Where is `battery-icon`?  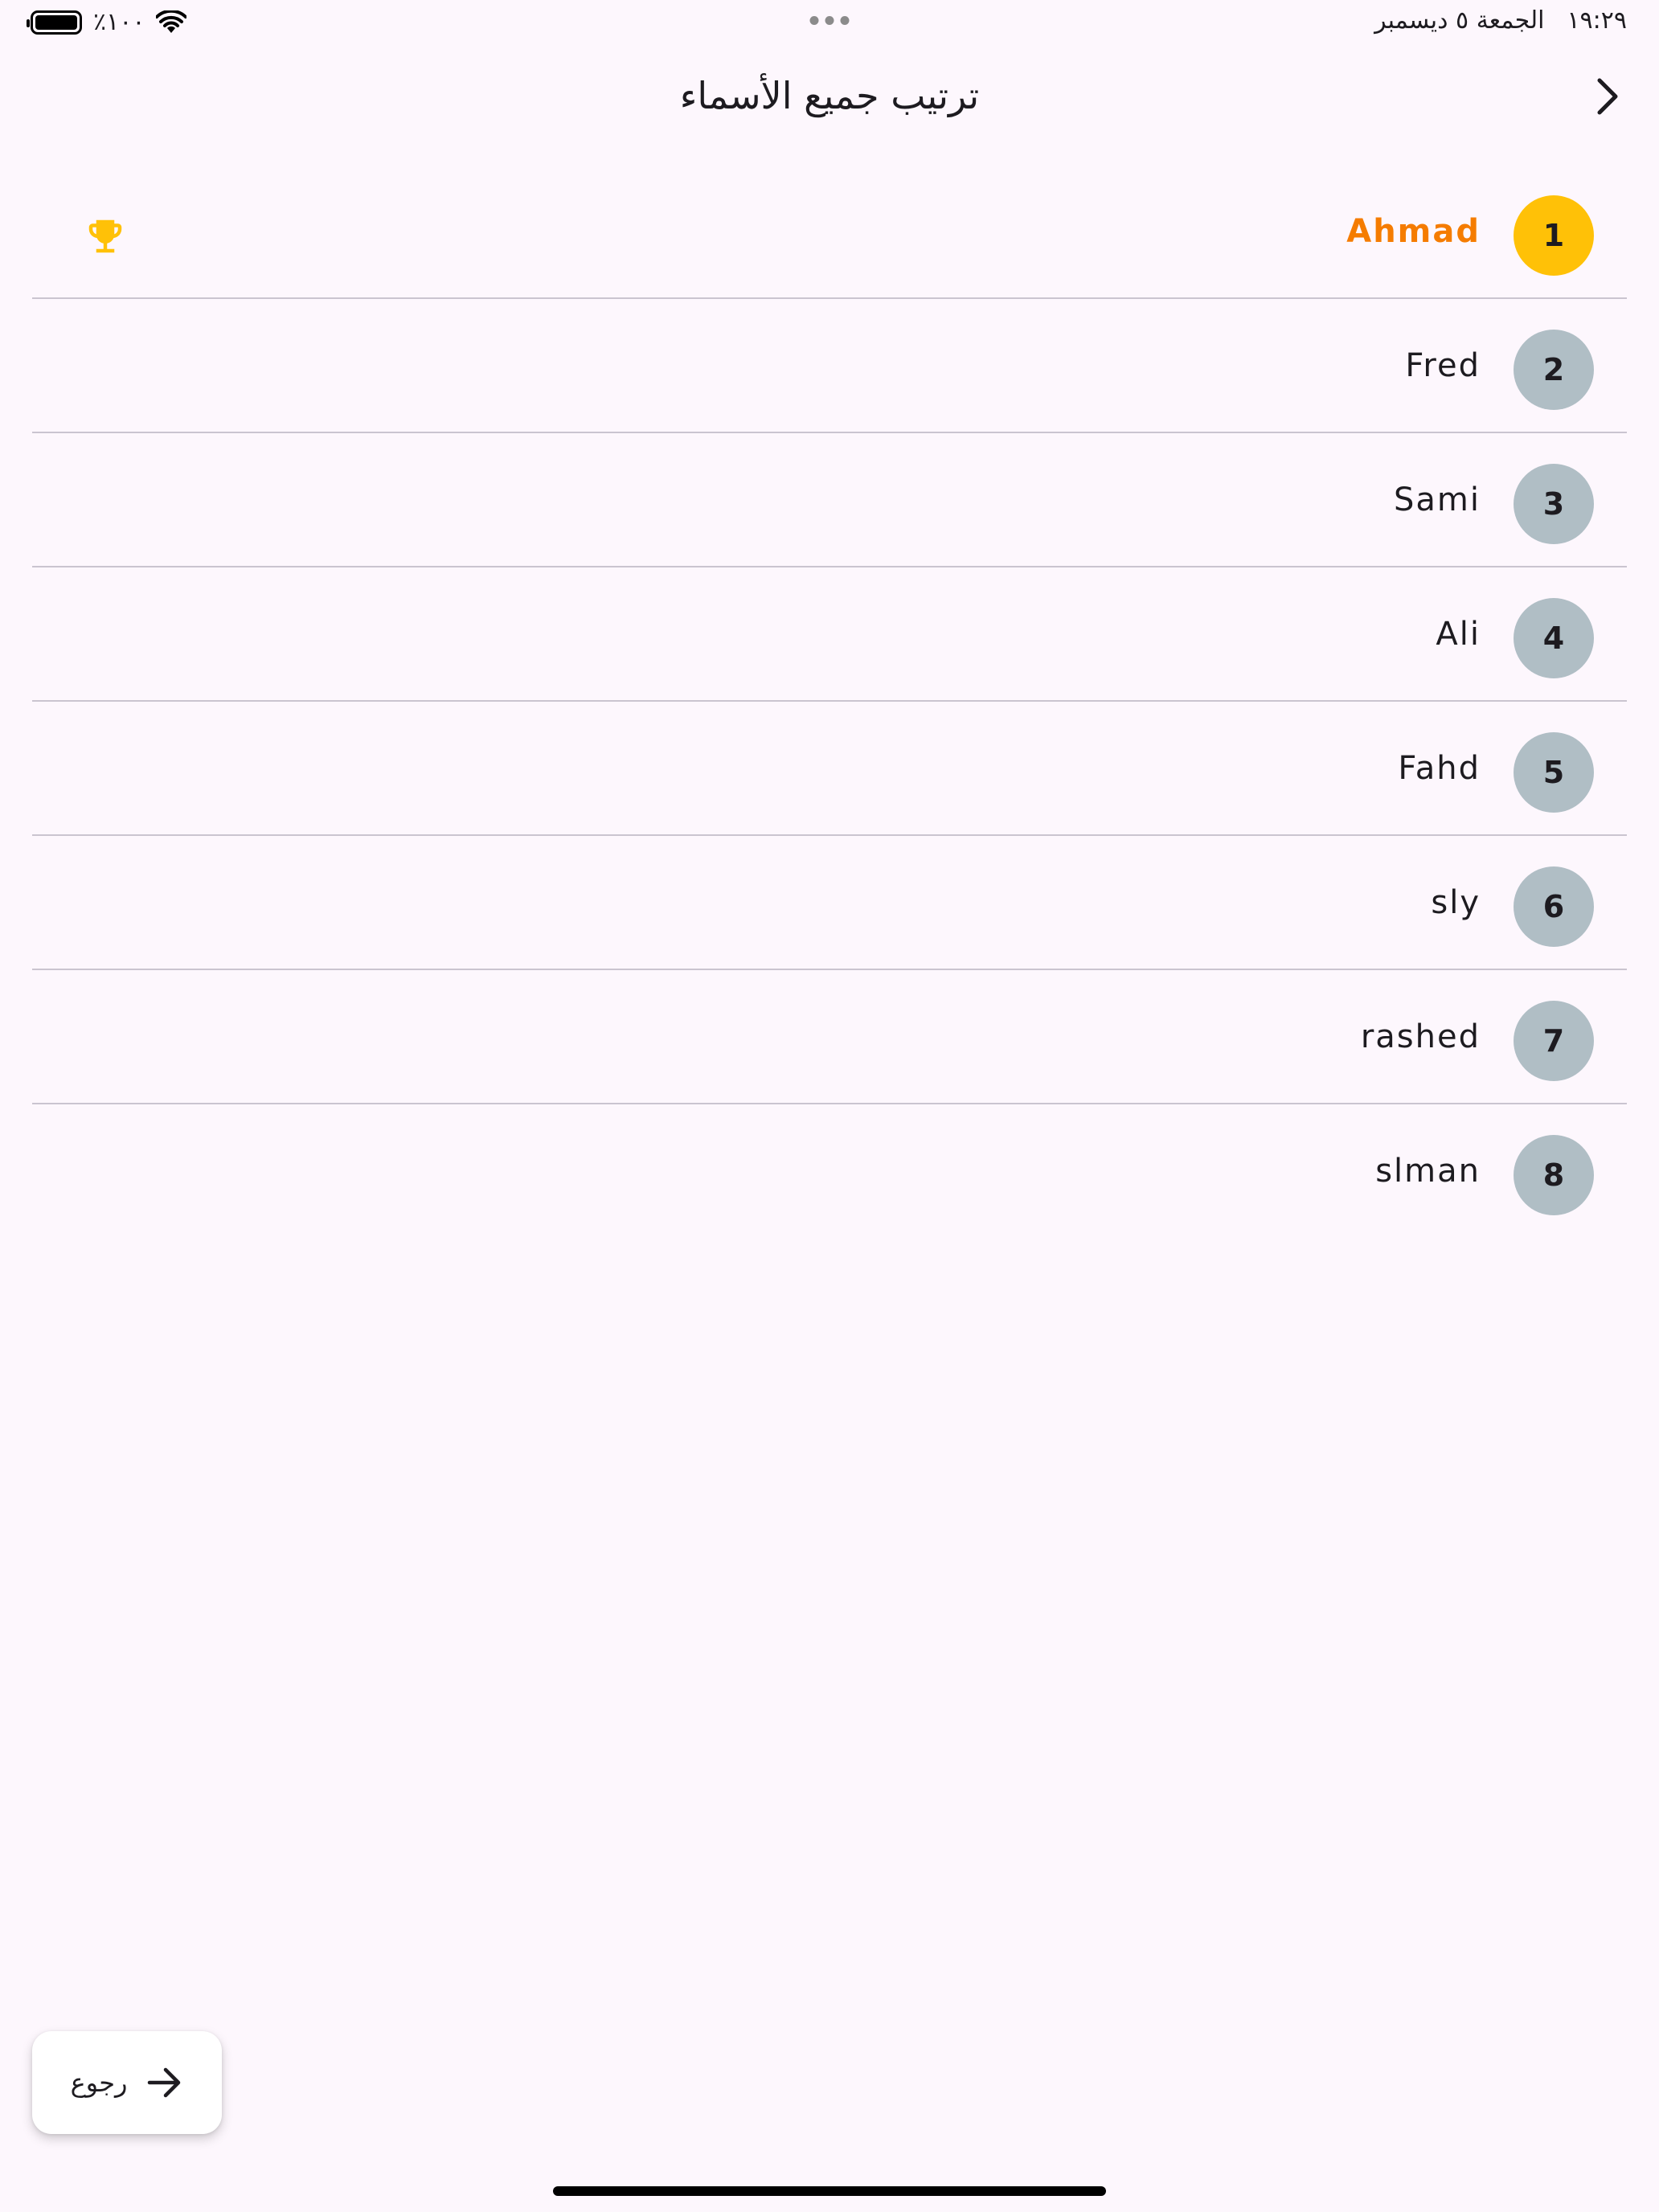 battery-icon is located at coordinates (54, 22).